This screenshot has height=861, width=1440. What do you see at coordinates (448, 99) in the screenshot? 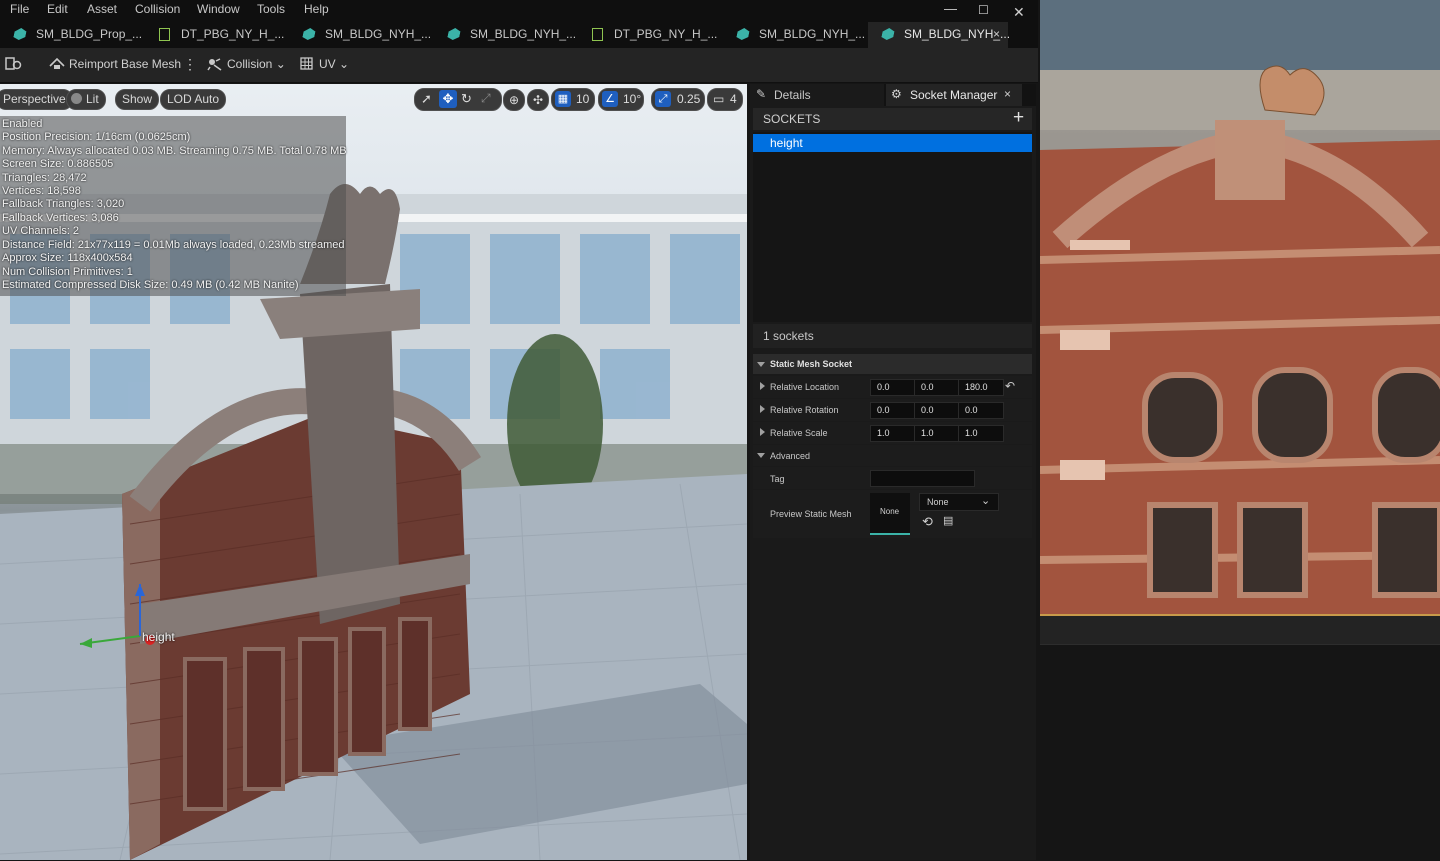
I see `move-tool-icon: ✥` at bounding box center [448, 99].